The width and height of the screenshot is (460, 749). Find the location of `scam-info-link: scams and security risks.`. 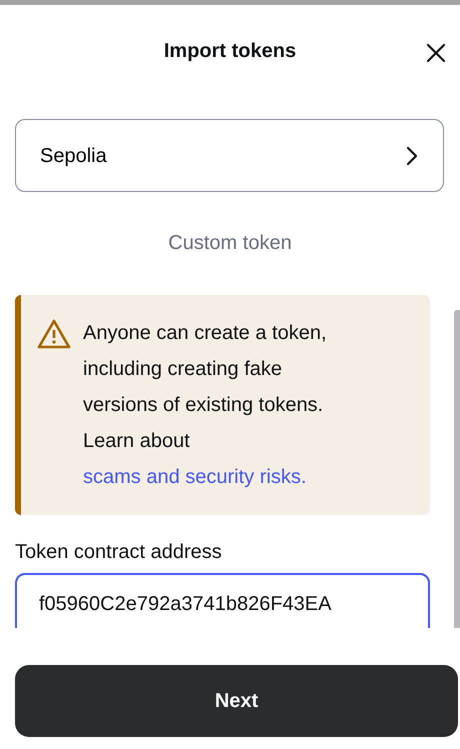

scam-info-link: scams and security risks. is located at coordinates (194, 477).